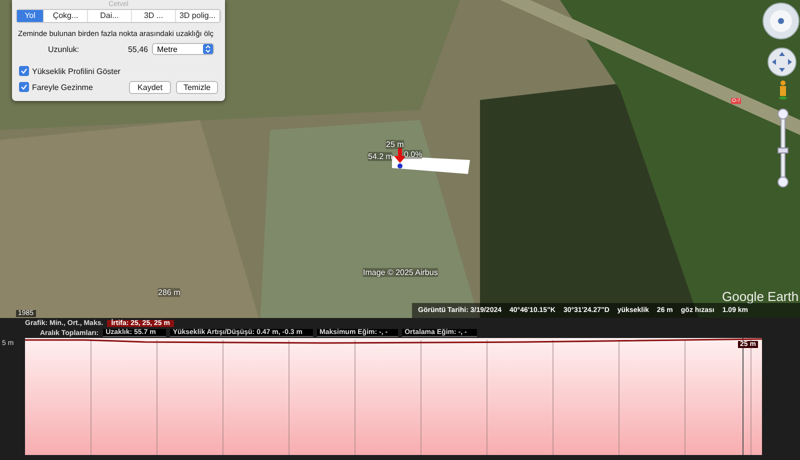 The height and width of the screenshot is (460, 800). I want to click on length-value: 55,46, so click(137, 49).